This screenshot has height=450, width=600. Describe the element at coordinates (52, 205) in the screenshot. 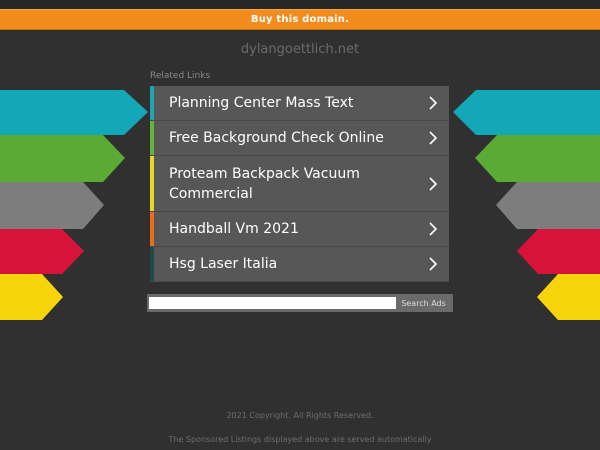

I see `left-arrow-grey` at that location.